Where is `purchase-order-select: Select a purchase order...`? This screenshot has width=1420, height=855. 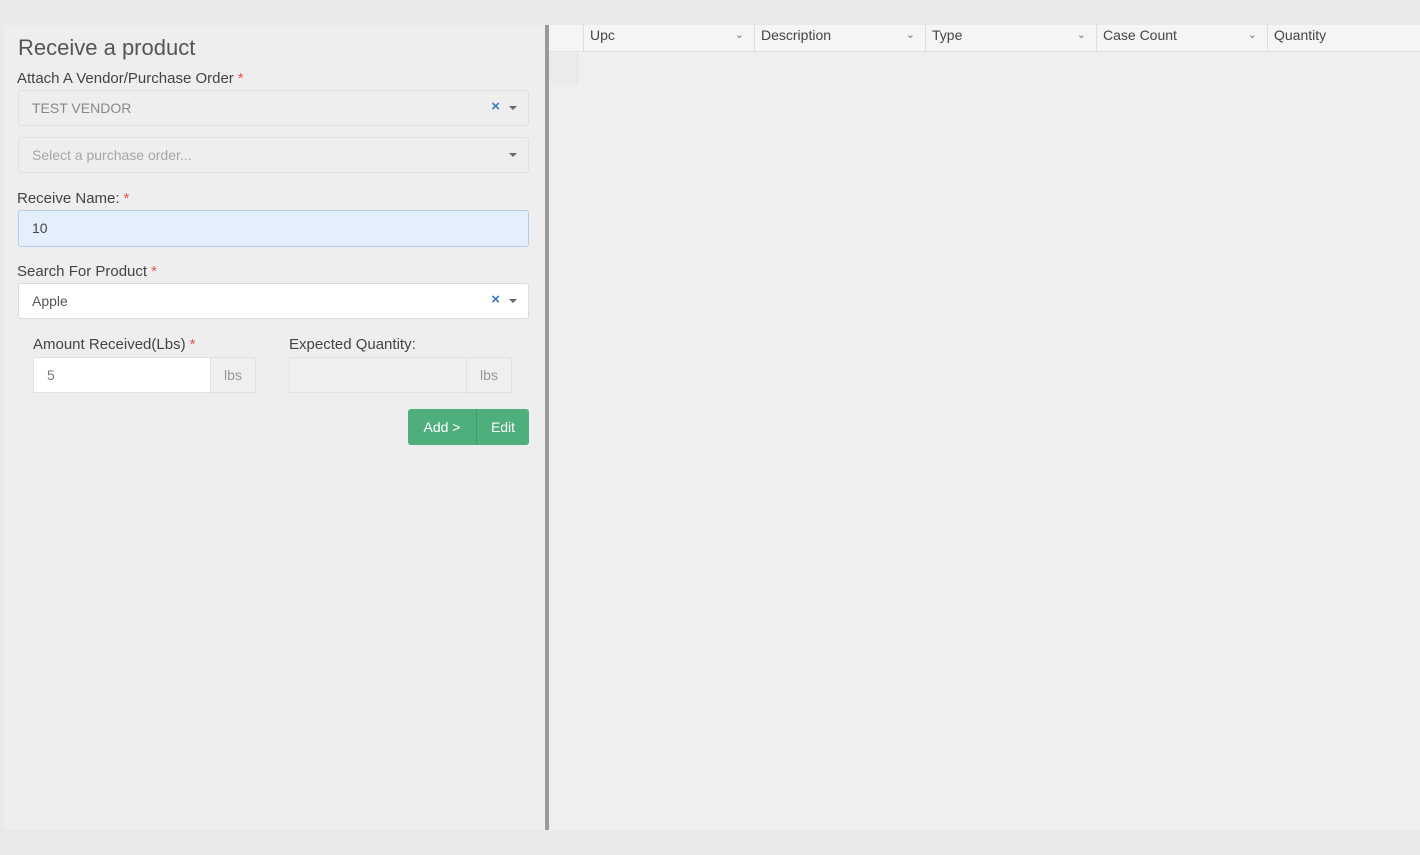 purchase-order-select: Select a purchase order... is located at coordinates (273, 155).